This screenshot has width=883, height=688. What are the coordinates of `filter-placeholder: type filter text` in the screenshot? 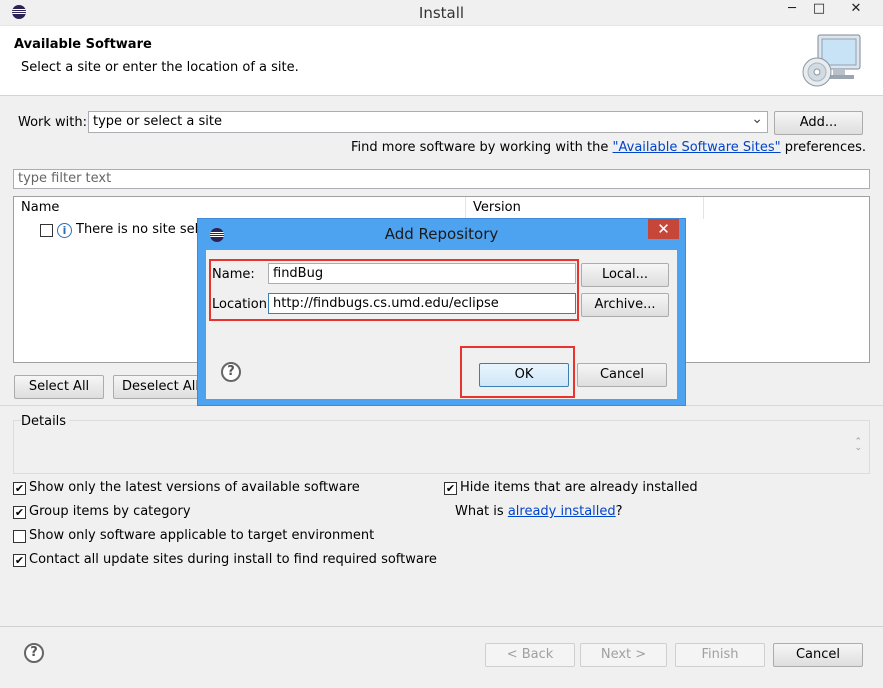 It's located at (65, 178).